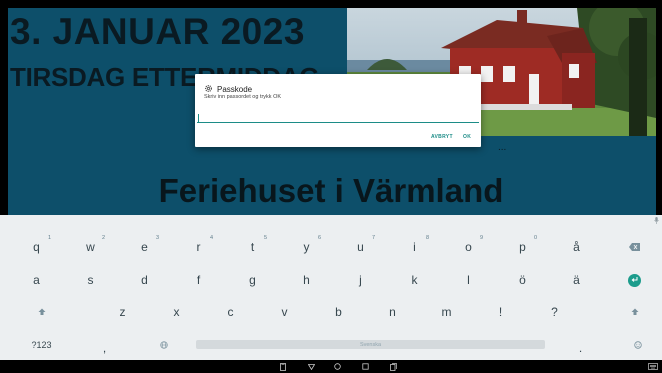 The height and width of the screenshot is (373, 662). Describe the element at coordinates (211, 238) in the screenshot. I see `key-hint: 4` at that location.